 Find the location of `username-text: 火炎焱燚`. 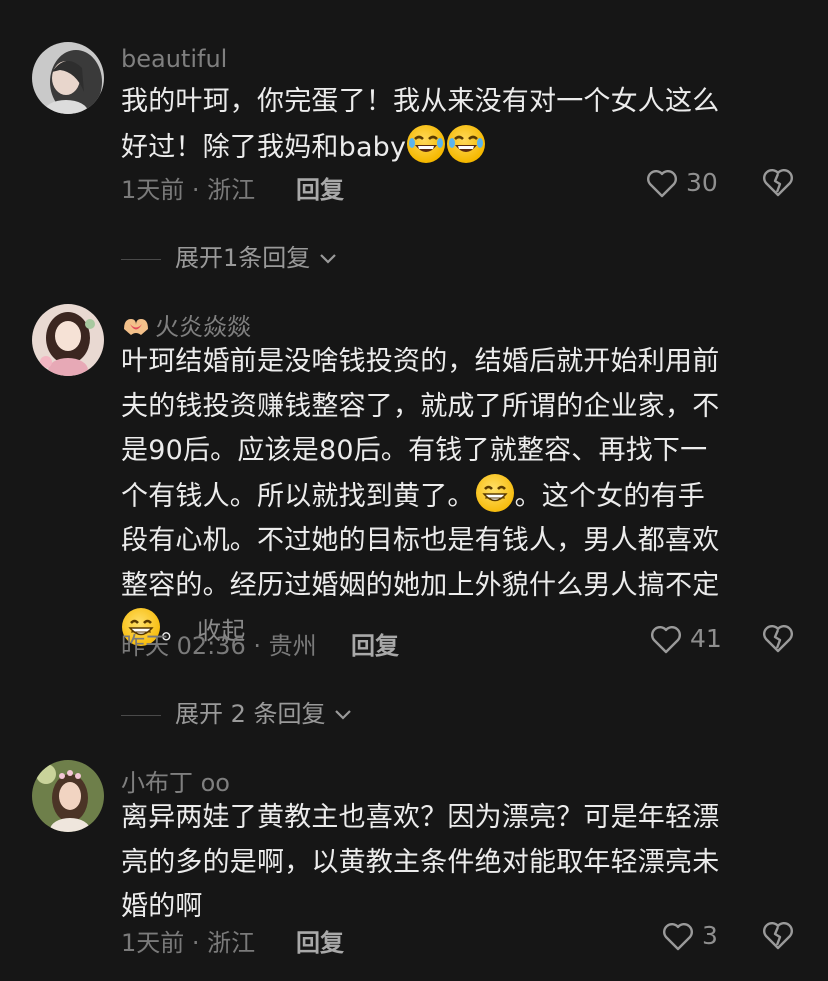

username-text: 火炎焱燚 is located at coordinates (203, 327).